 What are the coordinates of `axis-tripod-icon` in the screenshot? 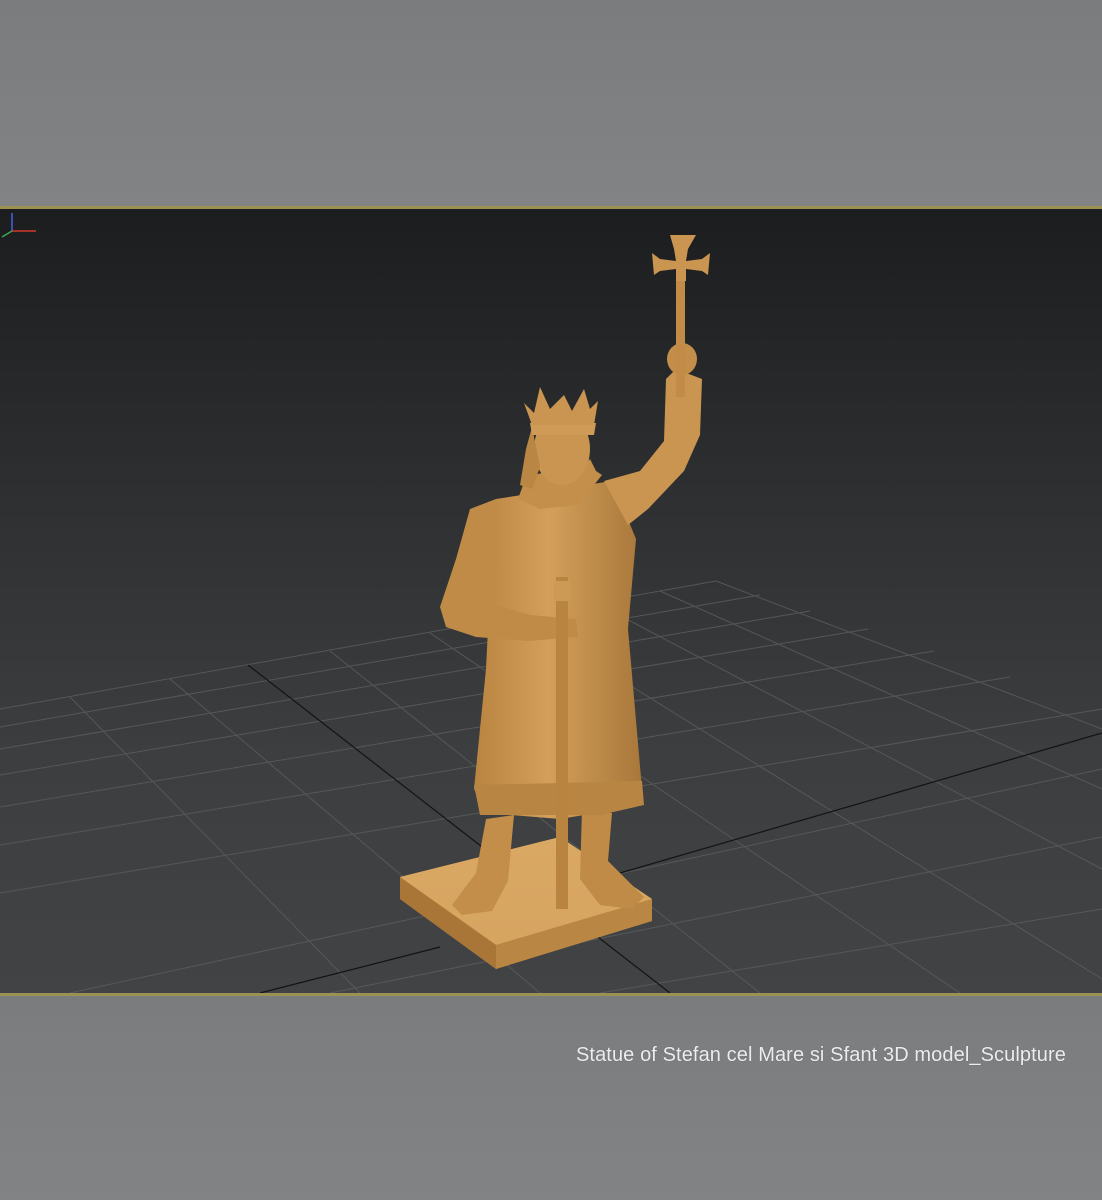 It's located at (18, 225).